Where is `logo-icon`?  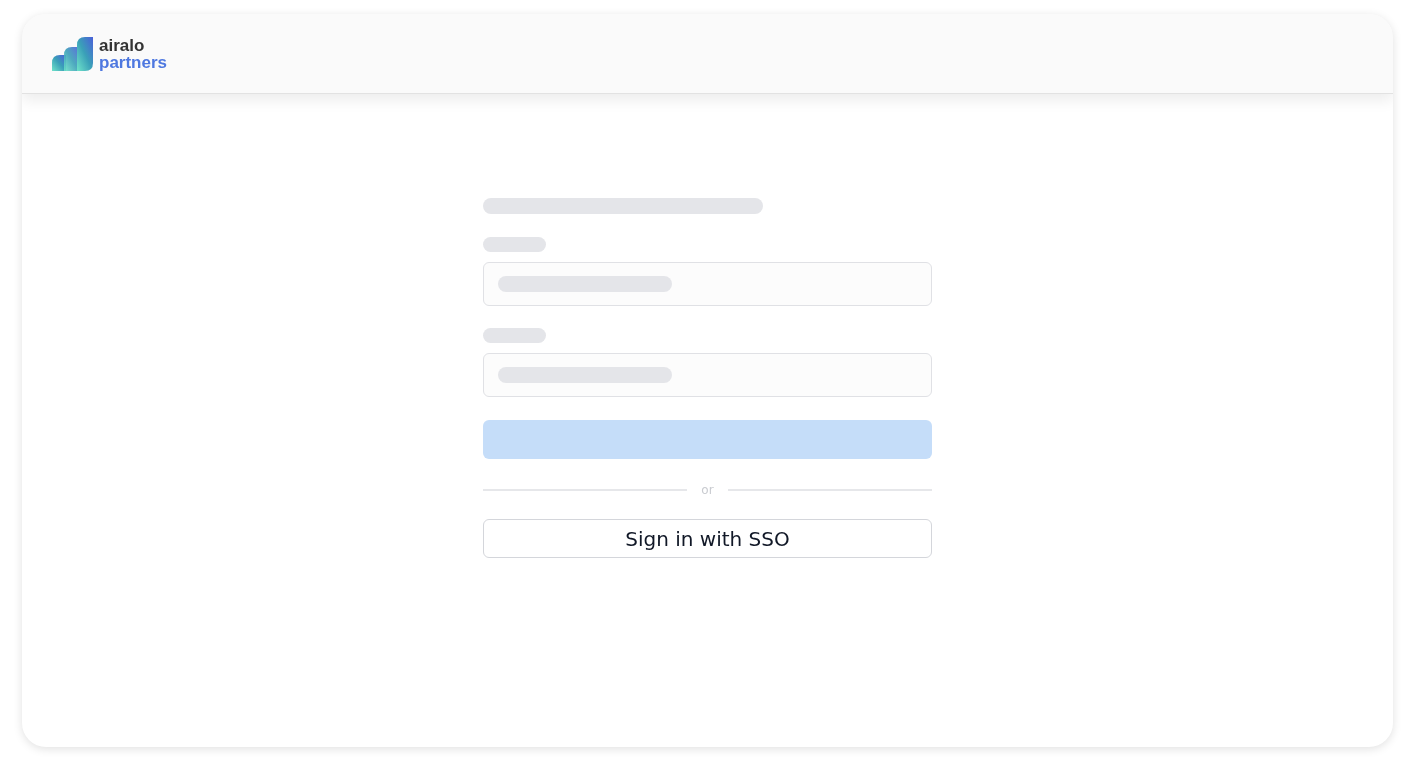
logo-icon is located at coordinates (72, 53).